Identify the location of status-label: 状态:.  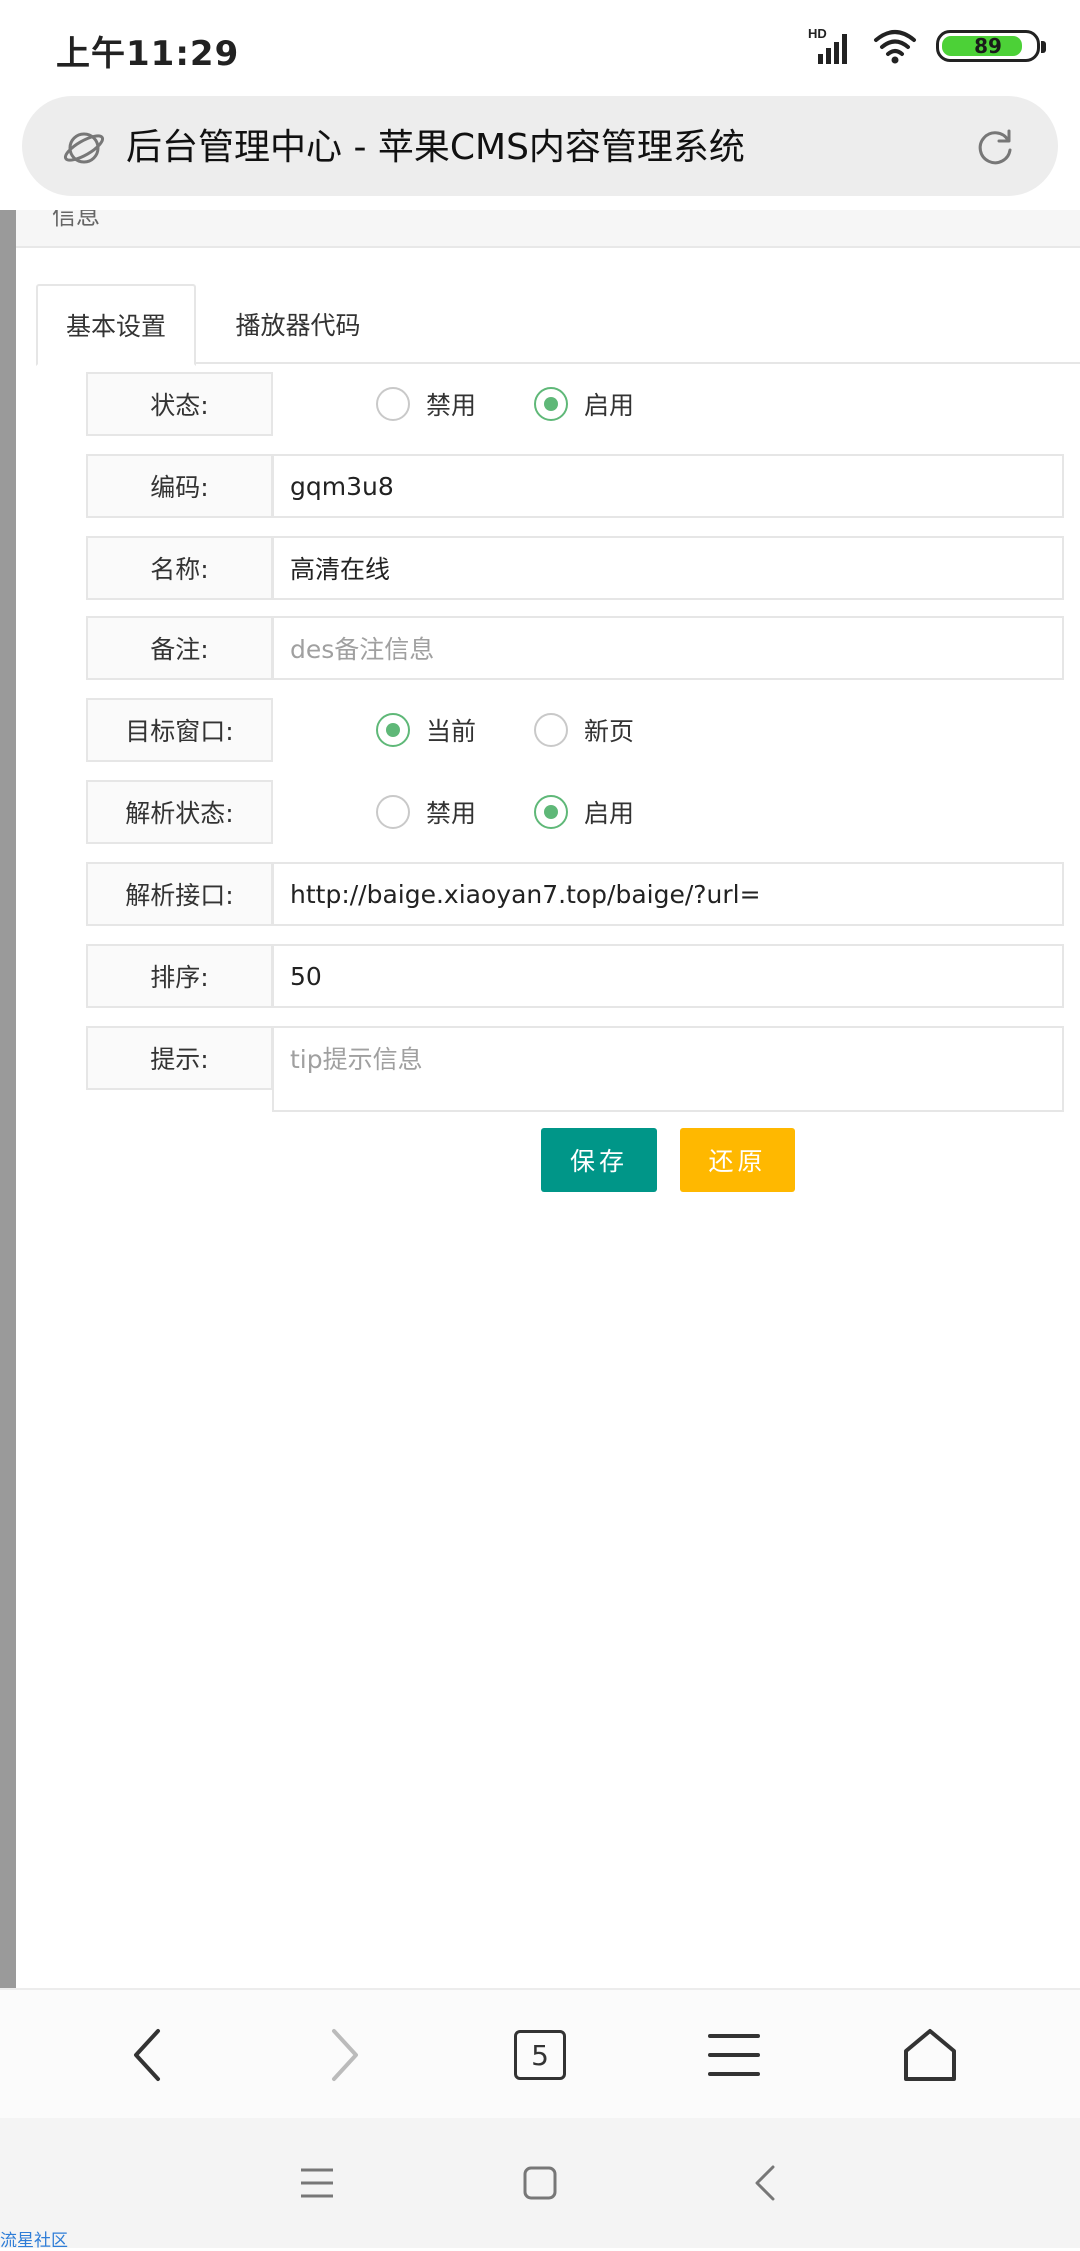
(179, 404).